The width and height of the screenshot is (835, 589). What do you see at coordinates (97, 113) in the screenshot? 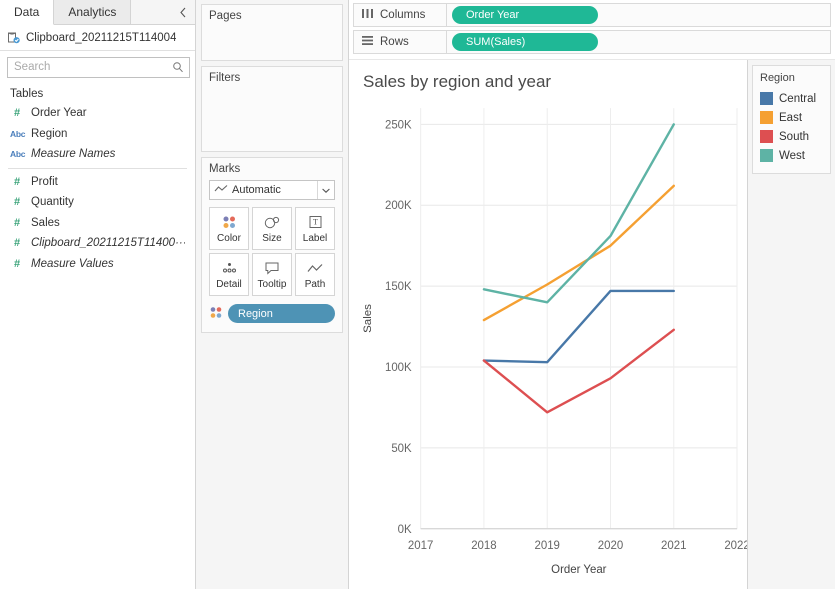
I see `field-order-year: # Order Year` at bounding box center [97, 113].